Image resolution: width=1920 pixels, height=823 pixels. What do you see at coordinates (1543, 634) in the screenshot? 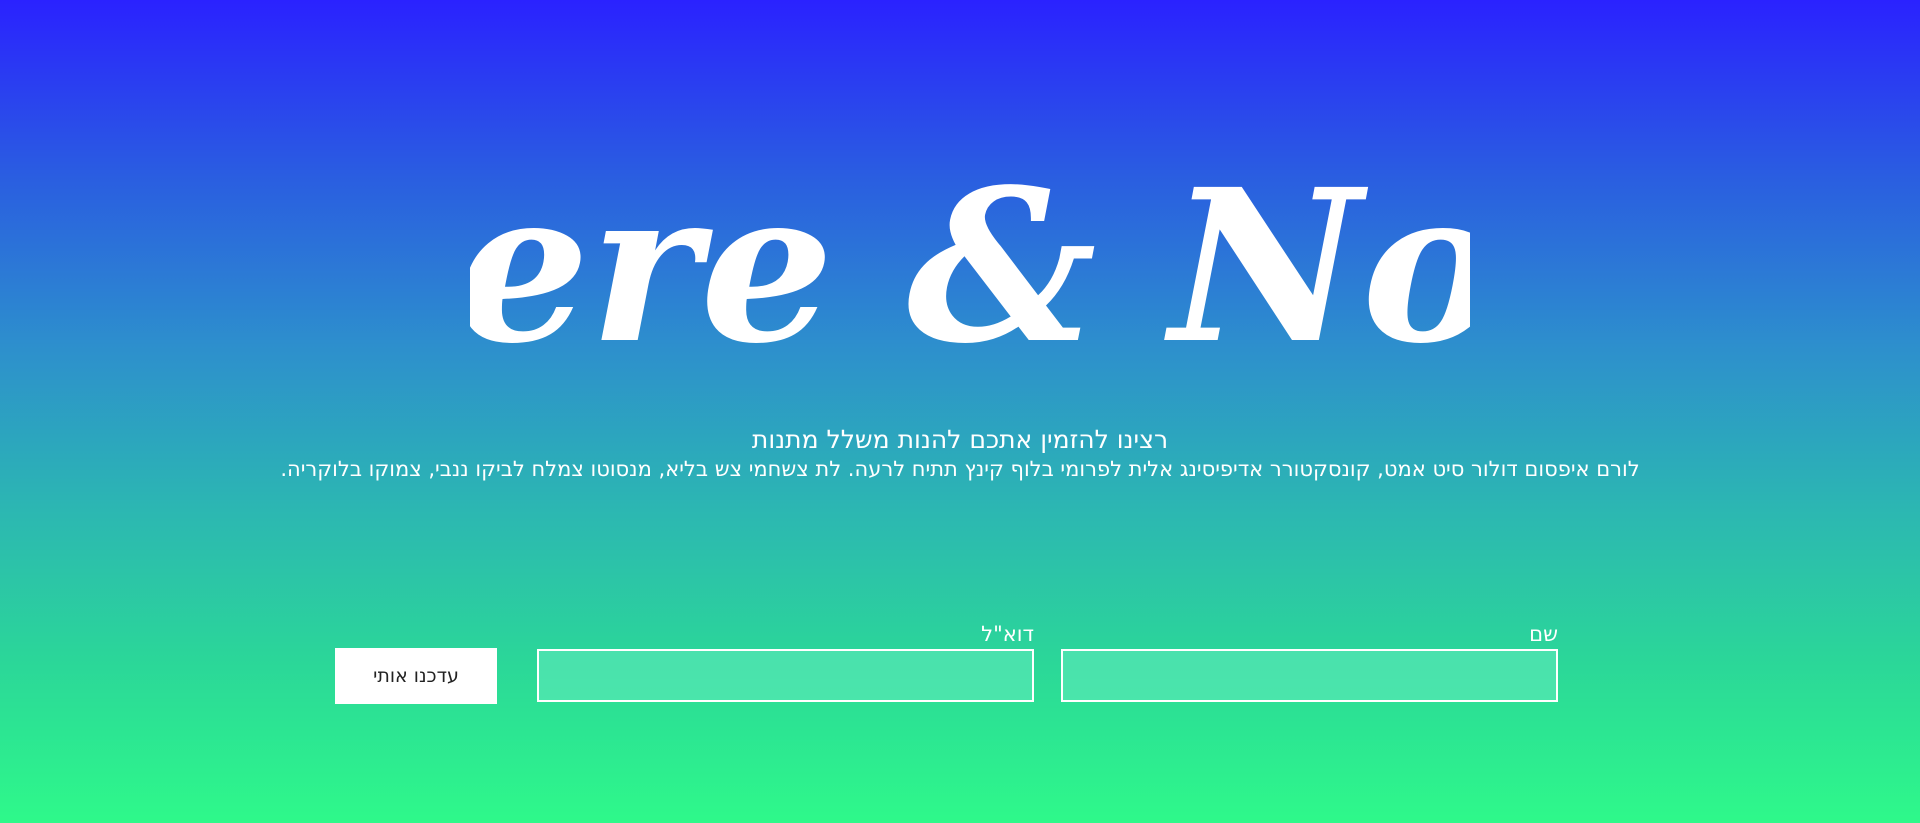
I see `name-label: שם` at bounding box center [1543, 634].